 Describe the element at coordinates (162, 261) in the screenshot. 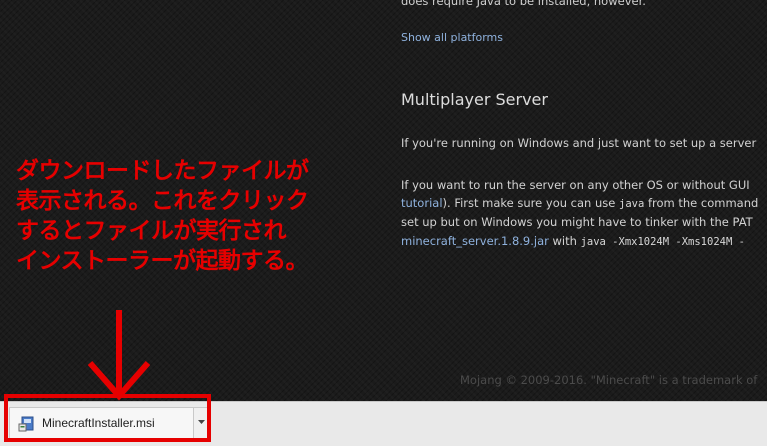

I see `annotation-line: インストーラーが起動する。` at that location.